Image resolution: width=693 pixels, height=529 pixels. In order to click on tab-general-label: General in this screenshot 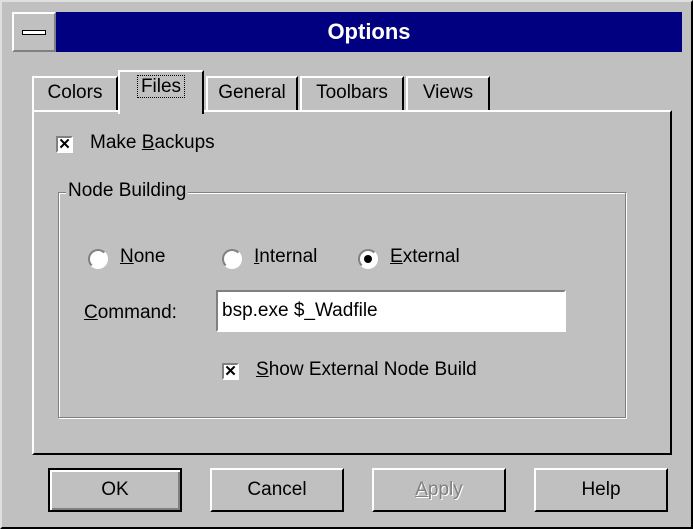, I will do `click(252, 92)`.